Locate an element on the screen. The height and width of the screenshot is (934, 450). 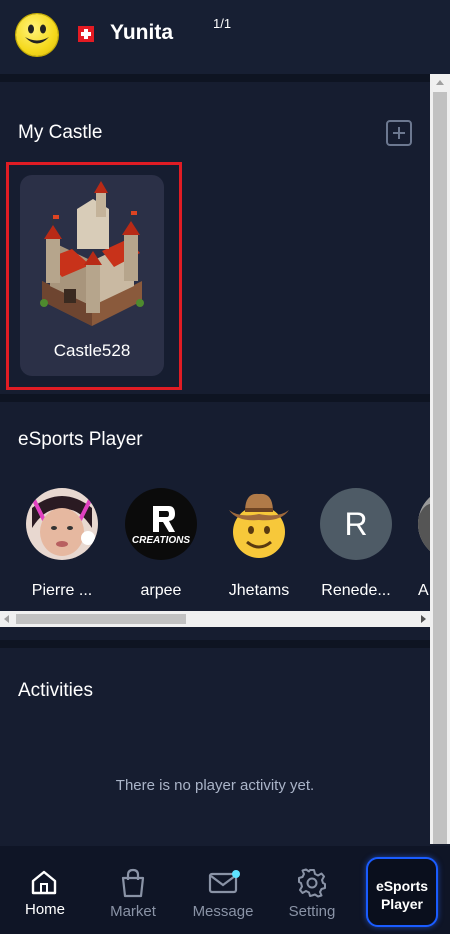
player-name: arpee is located at coordinates (161, 590).